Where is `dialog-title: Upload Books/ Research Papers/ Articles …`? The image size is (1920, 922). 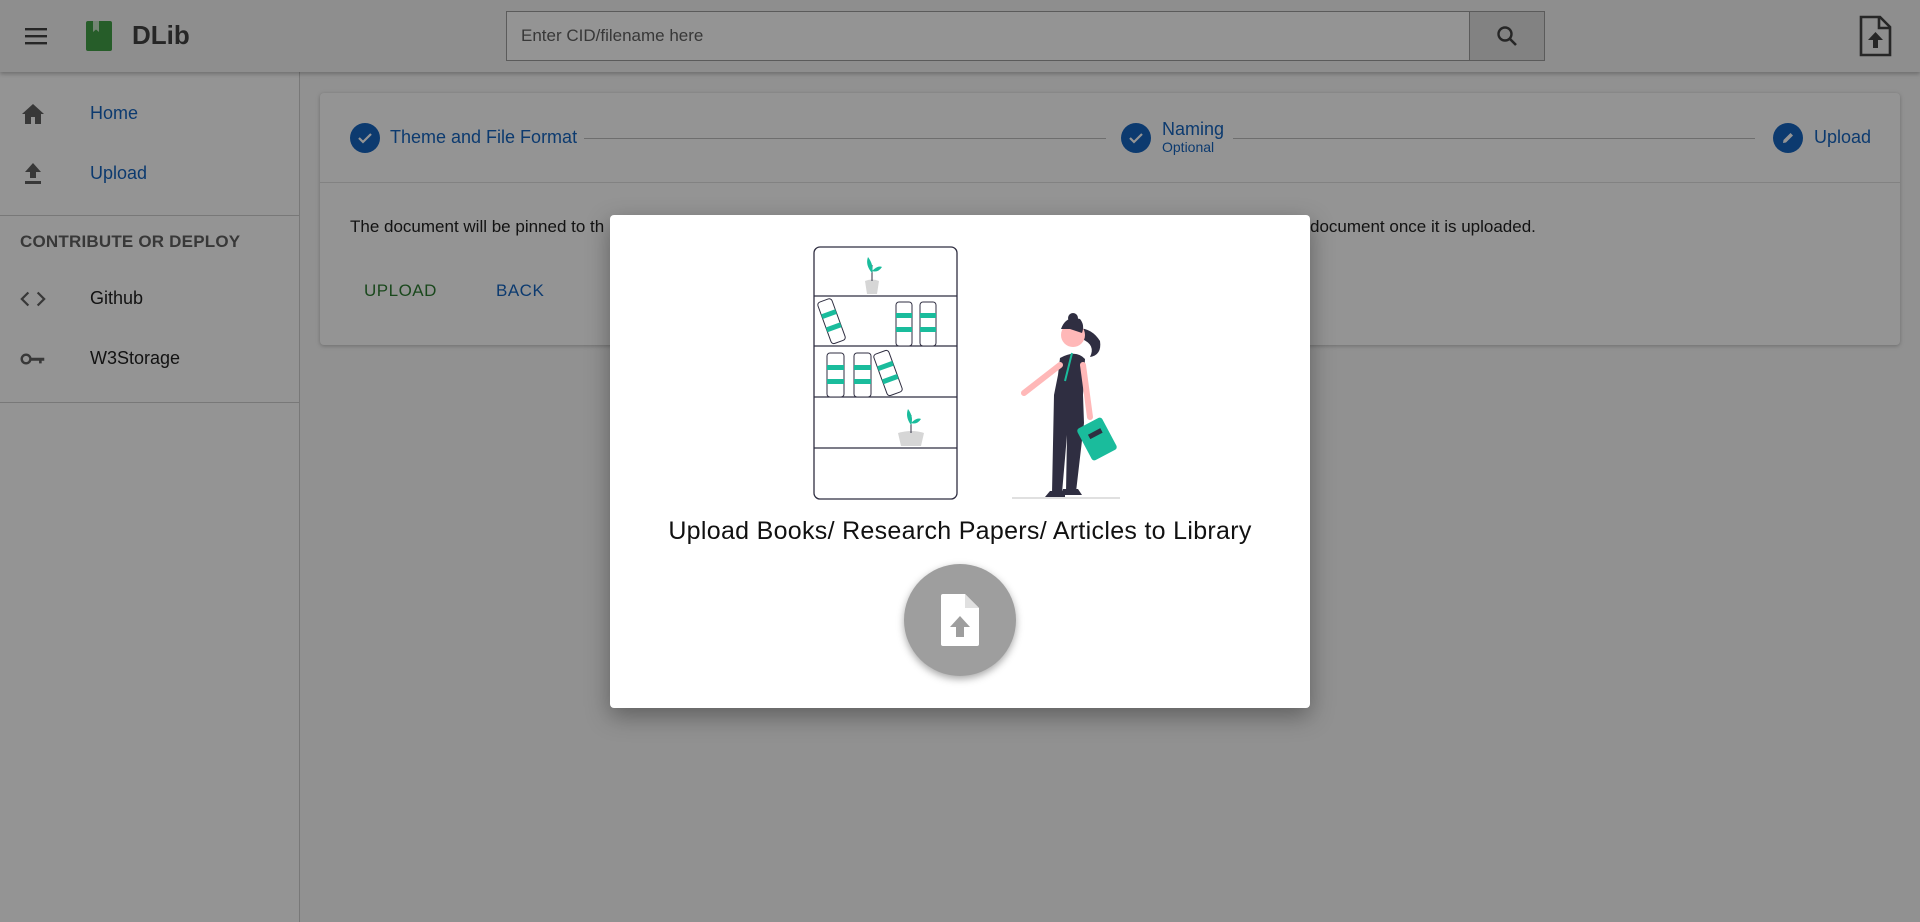 dialog-title: Upload Books/ Research Papers/ Articles … is located at coordinates (960, 531).